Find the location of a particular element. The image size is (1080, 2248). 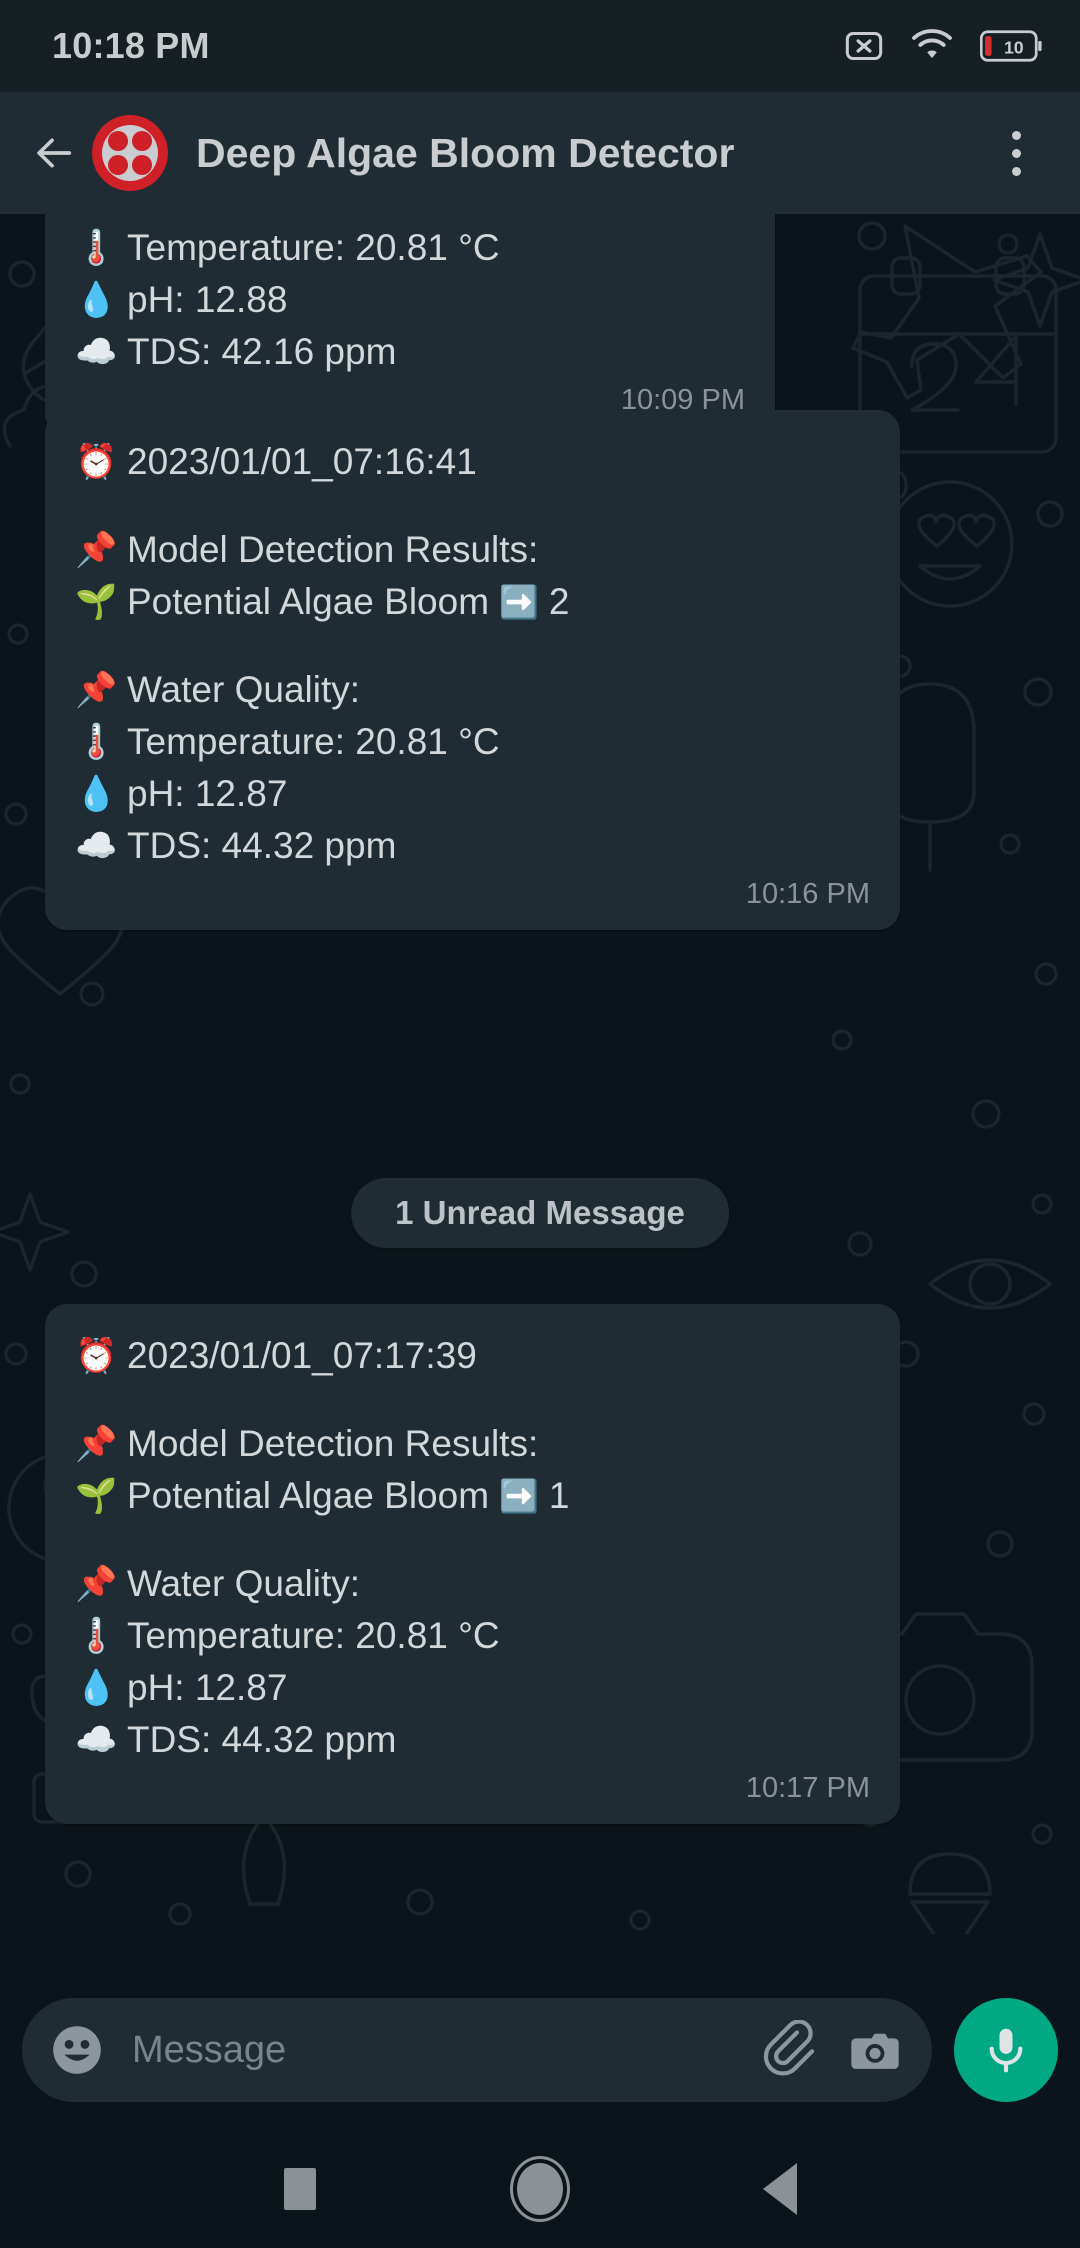

camera-icon is located at coordinates (875, 2050).